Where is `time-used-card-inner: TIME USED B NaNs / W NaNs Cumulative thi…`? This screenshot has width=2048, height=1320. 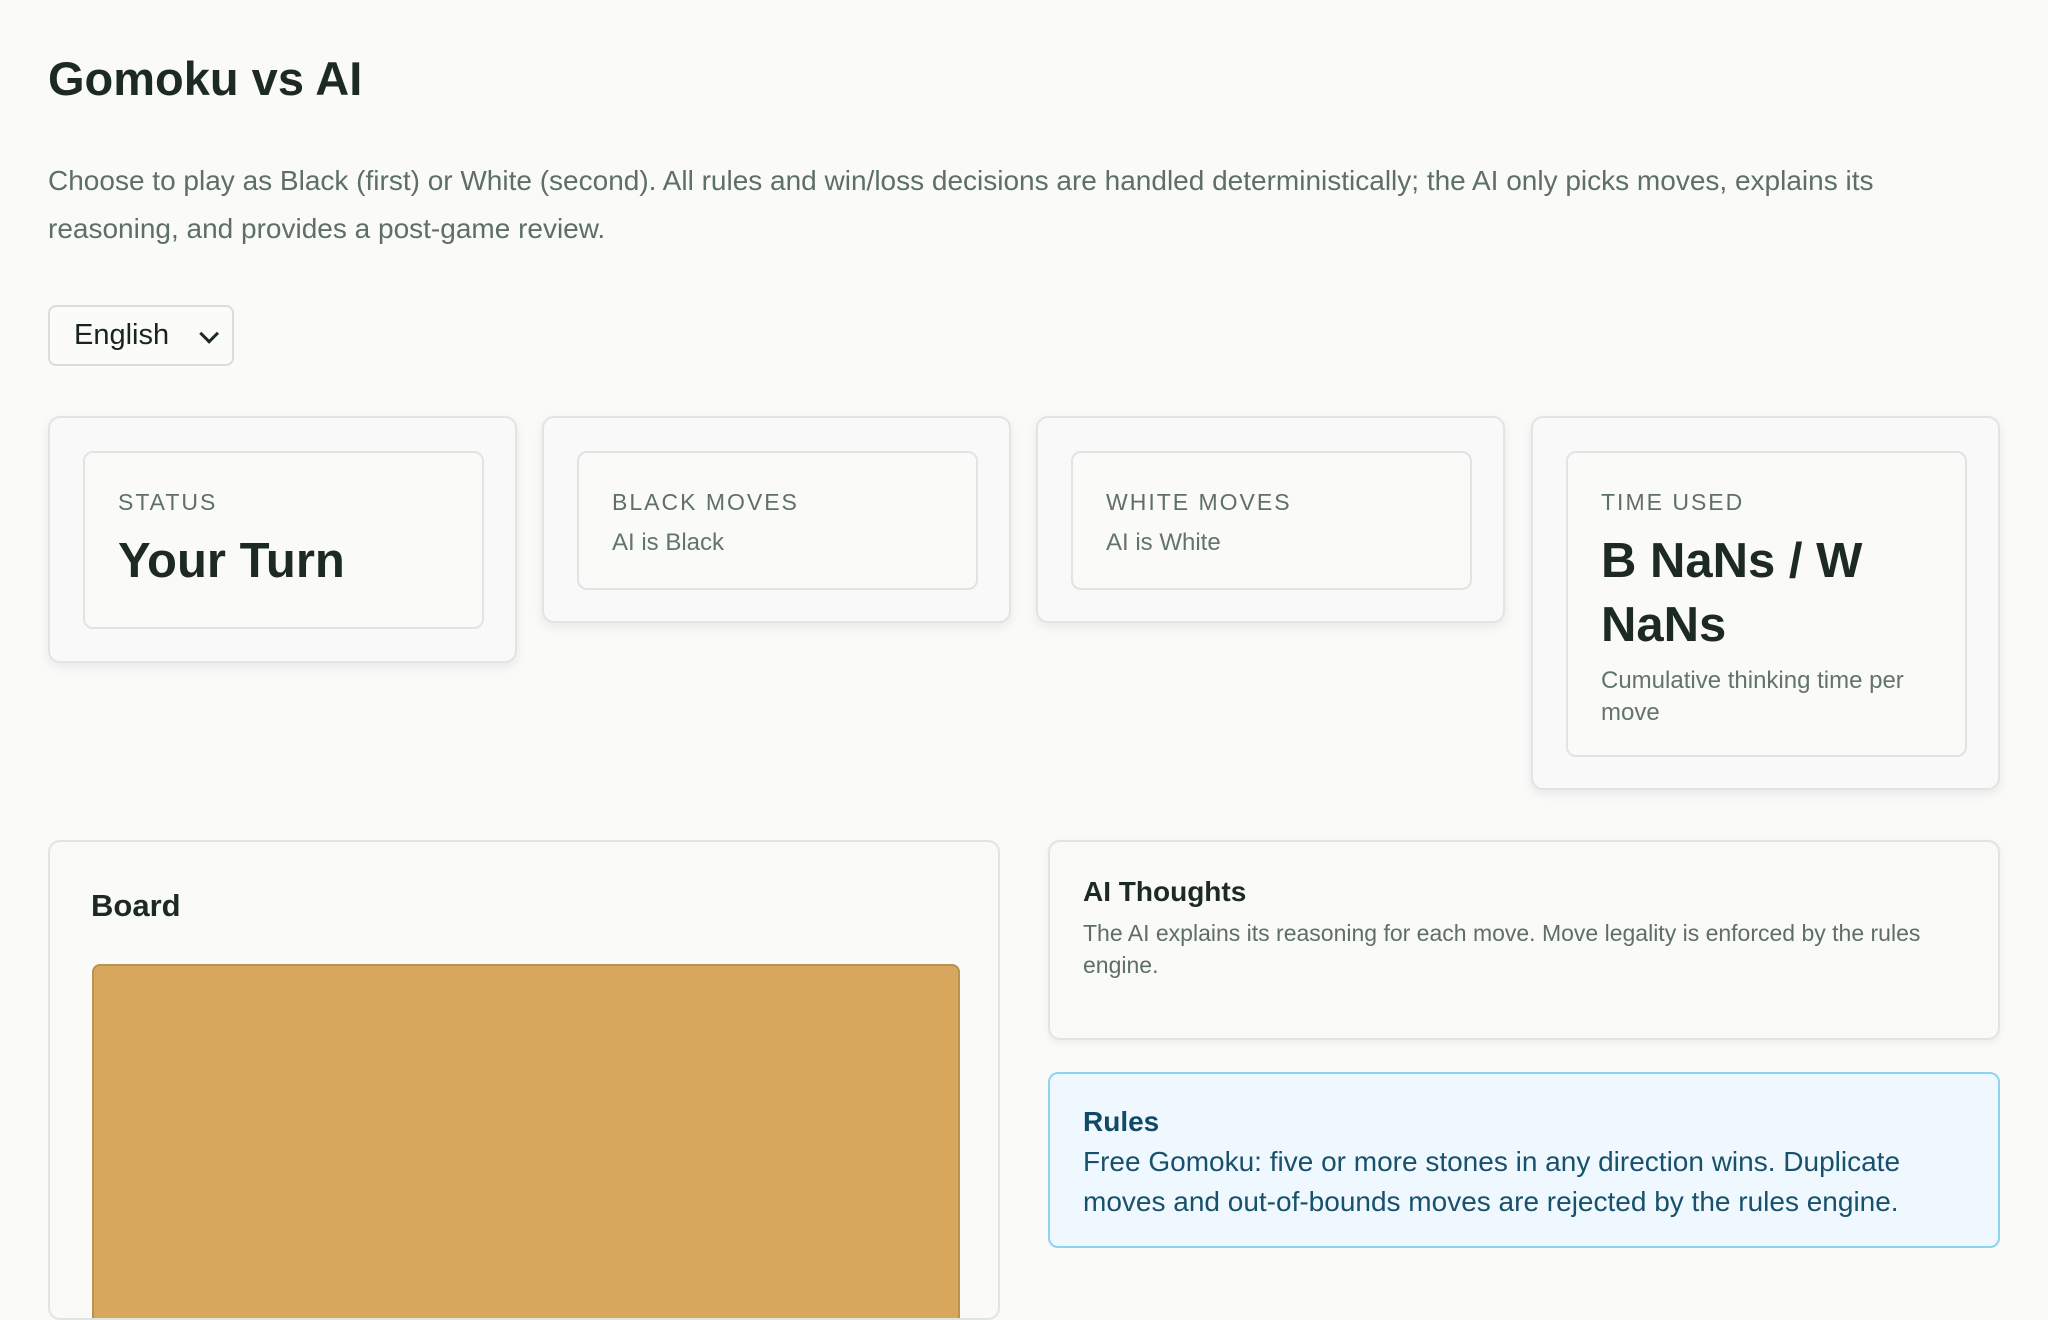
time-used-card-inner: TIME USED B NaNs / W NaNs Cumulative thi… is located at coordinates (1766, 604).